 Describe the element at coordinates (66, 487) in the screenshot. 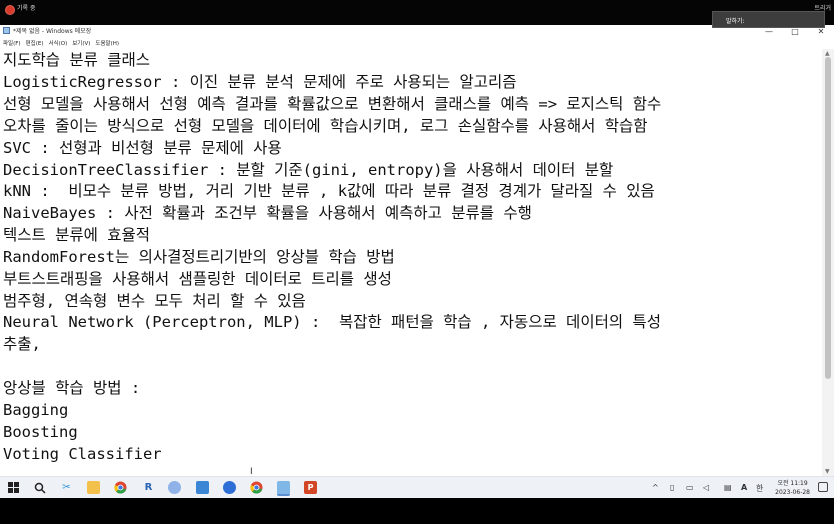

I see `snipping-icon: ✂` at that location.